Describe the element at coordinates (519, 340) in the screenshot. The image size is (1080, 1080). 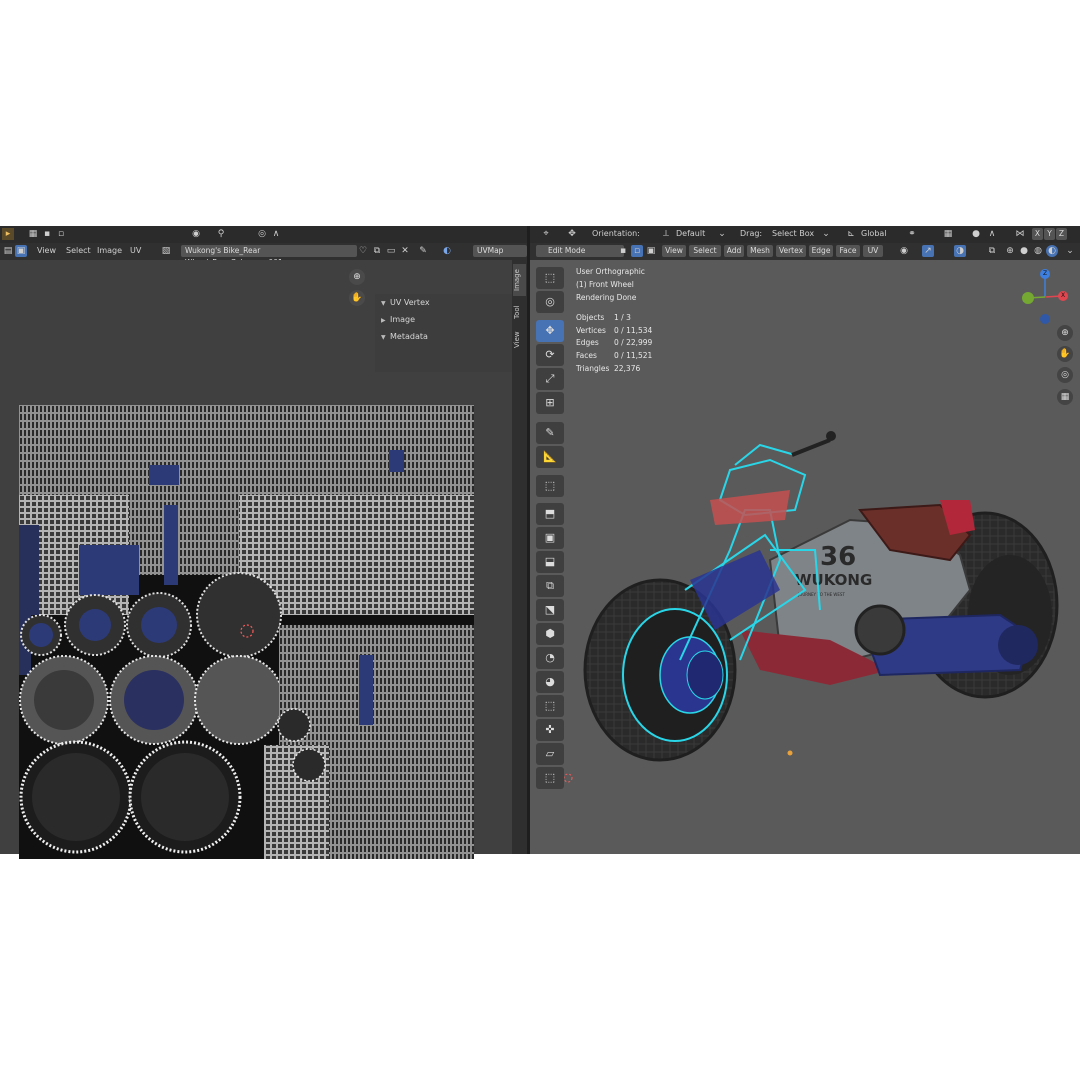
I see `tab-view: View` at that location.